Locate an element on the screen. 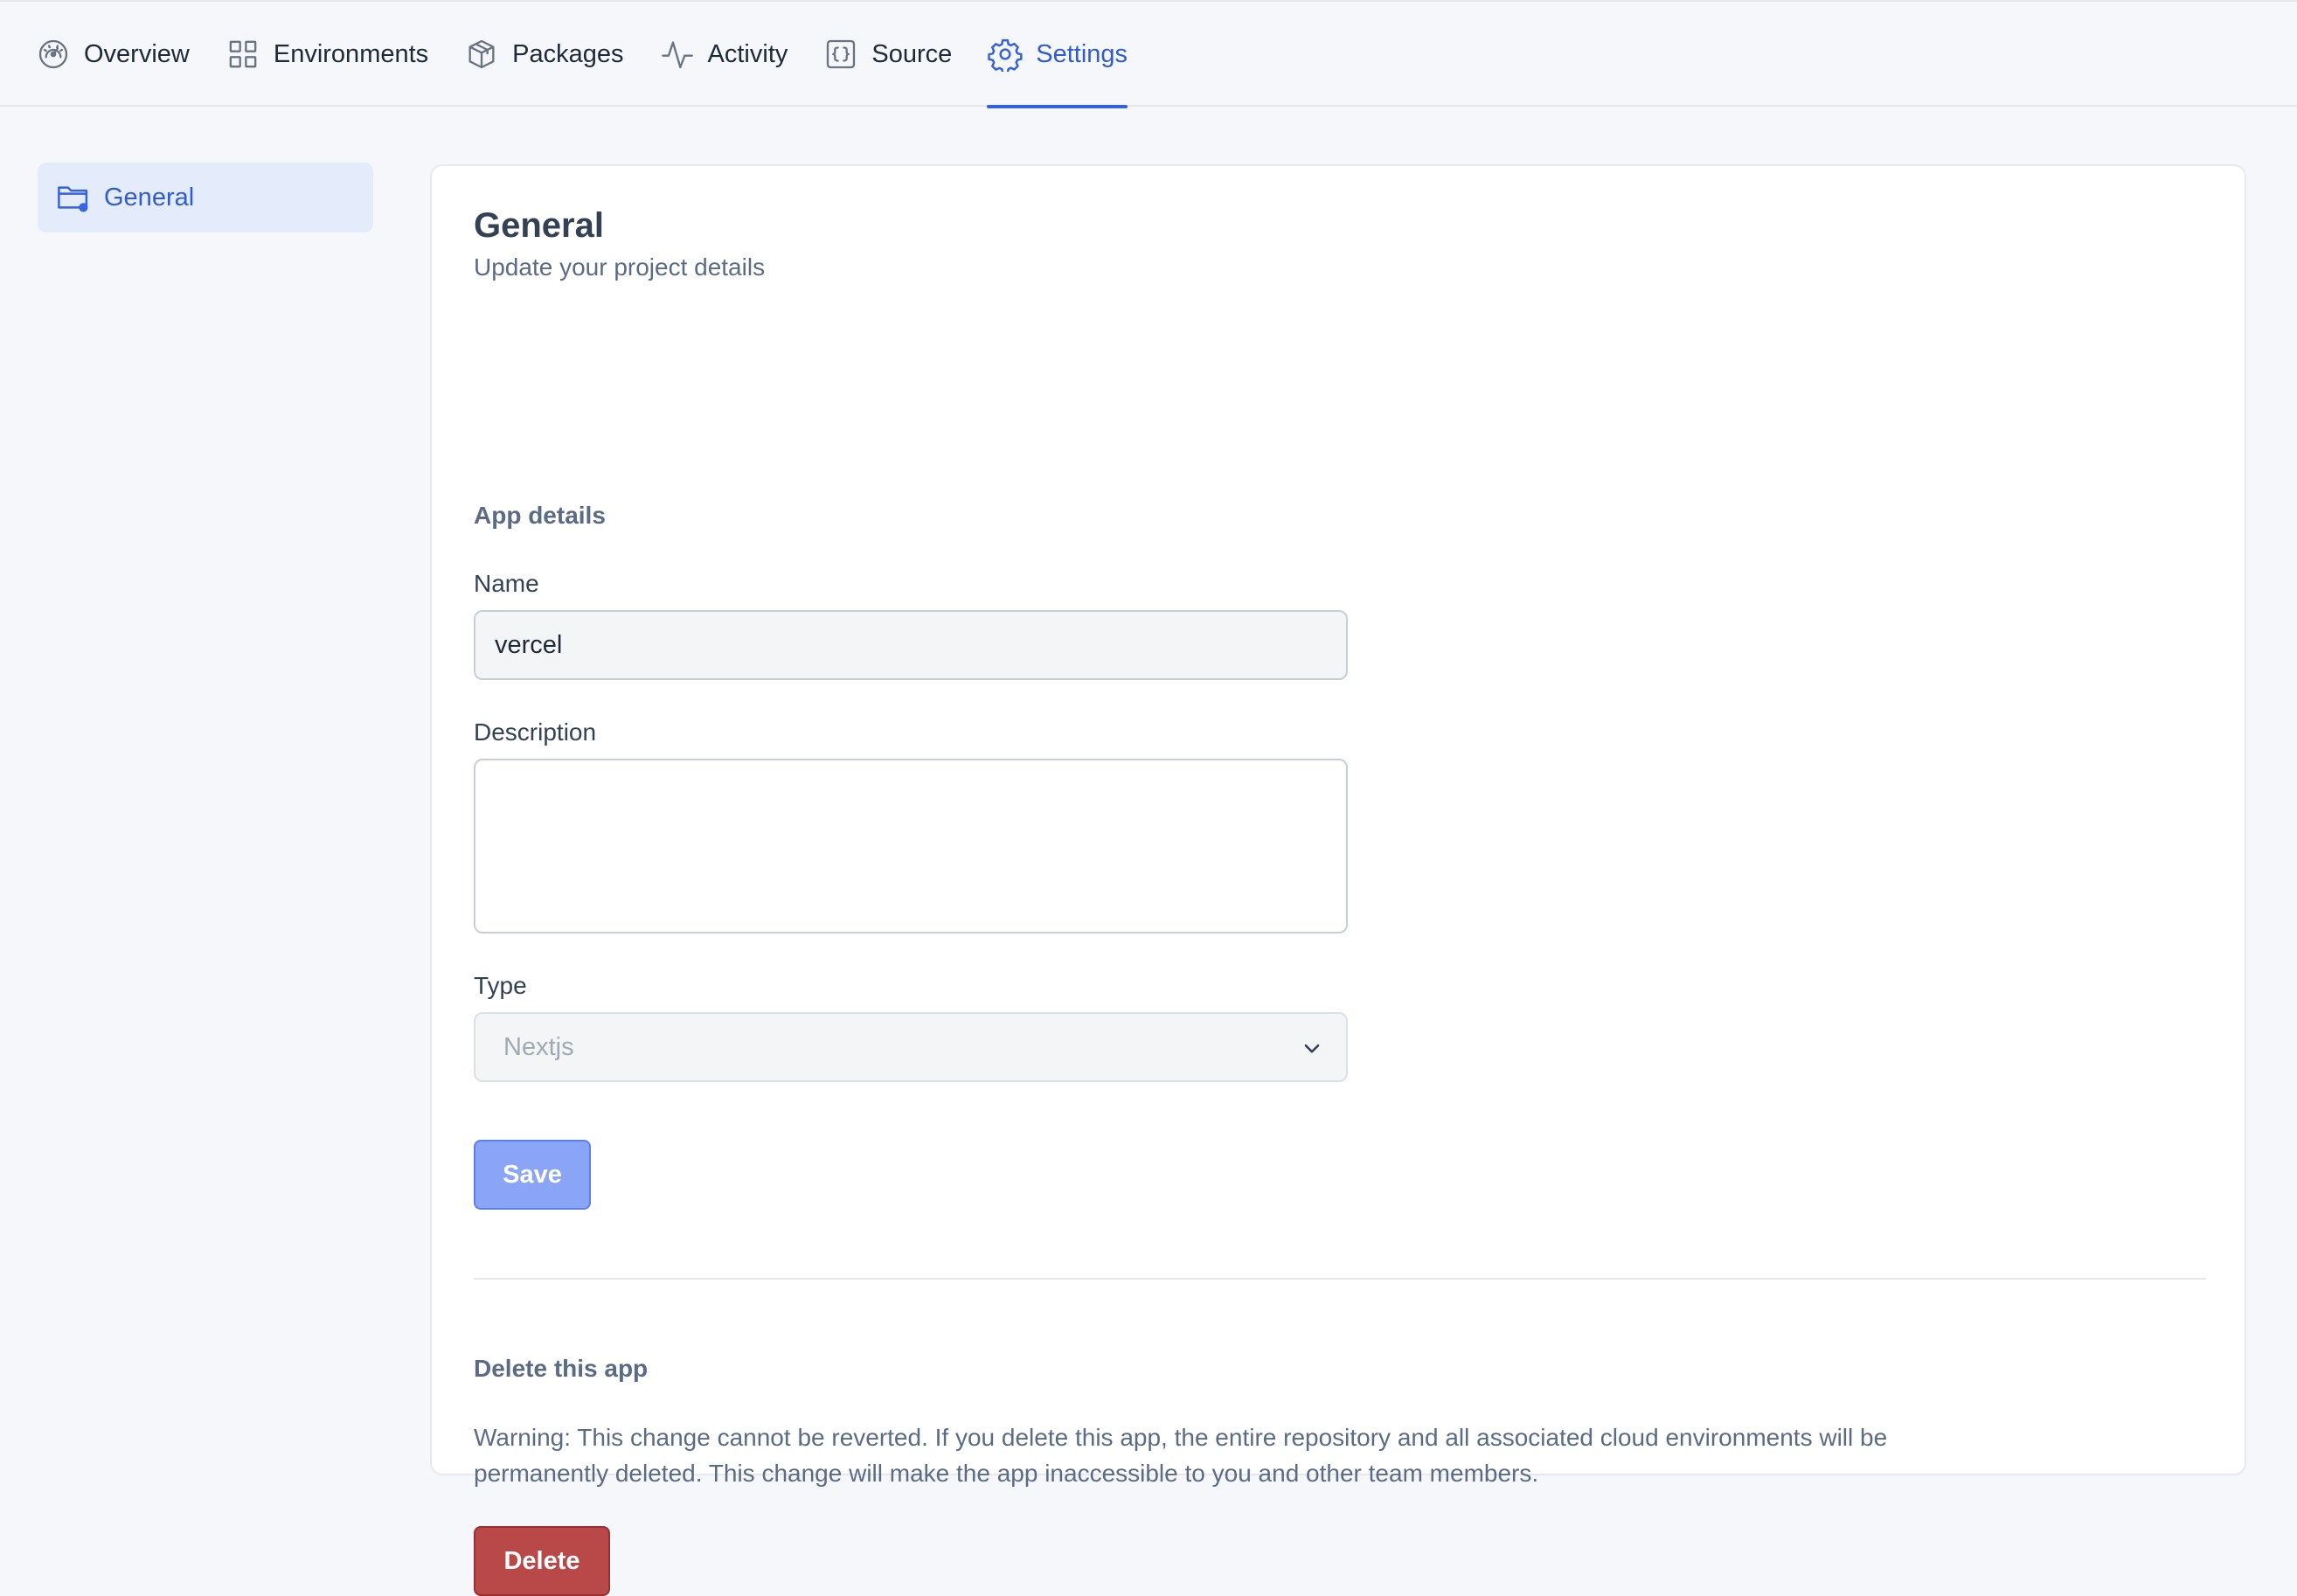  type-select-value: Nextjs is located at coordinates (538, 1046).